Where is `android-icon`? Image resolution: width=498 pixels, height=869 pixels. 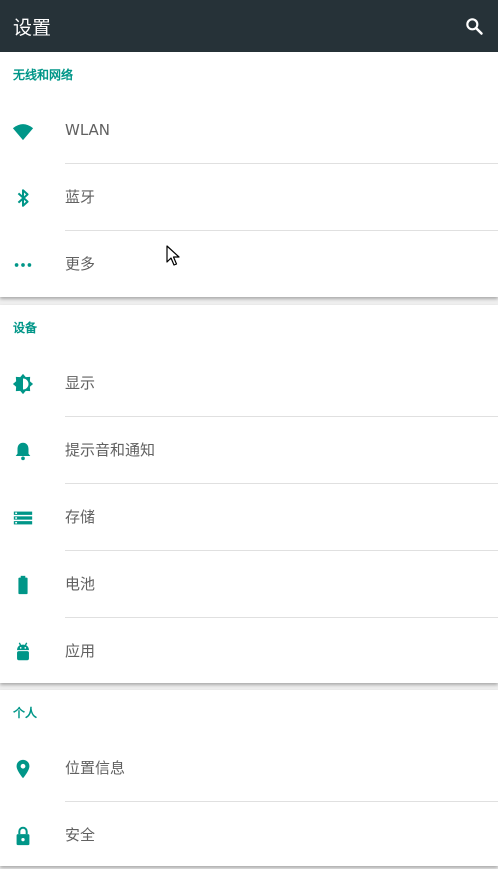 android-icon is located at coordinates (23, 651).